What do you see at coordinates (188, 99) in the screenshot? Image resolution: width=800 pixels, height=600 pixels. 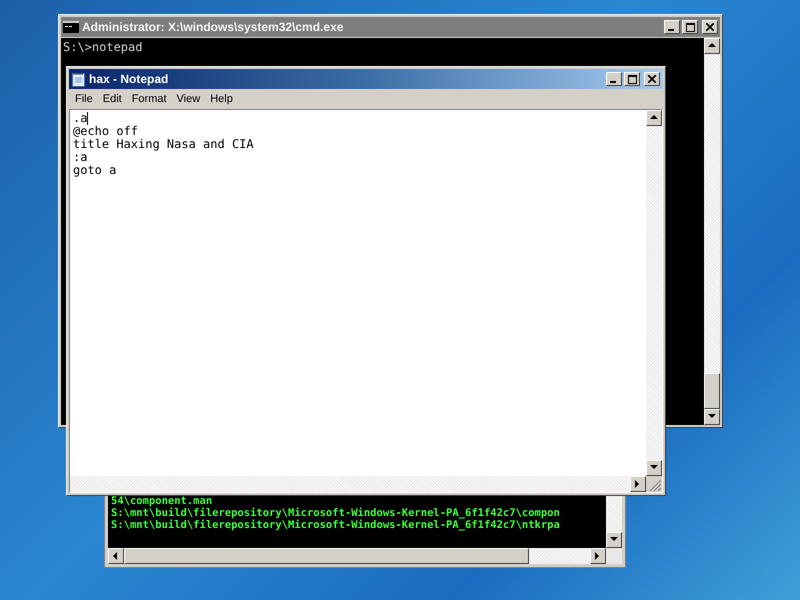 I see `menu-item: View` at bounding box center [188, 99].